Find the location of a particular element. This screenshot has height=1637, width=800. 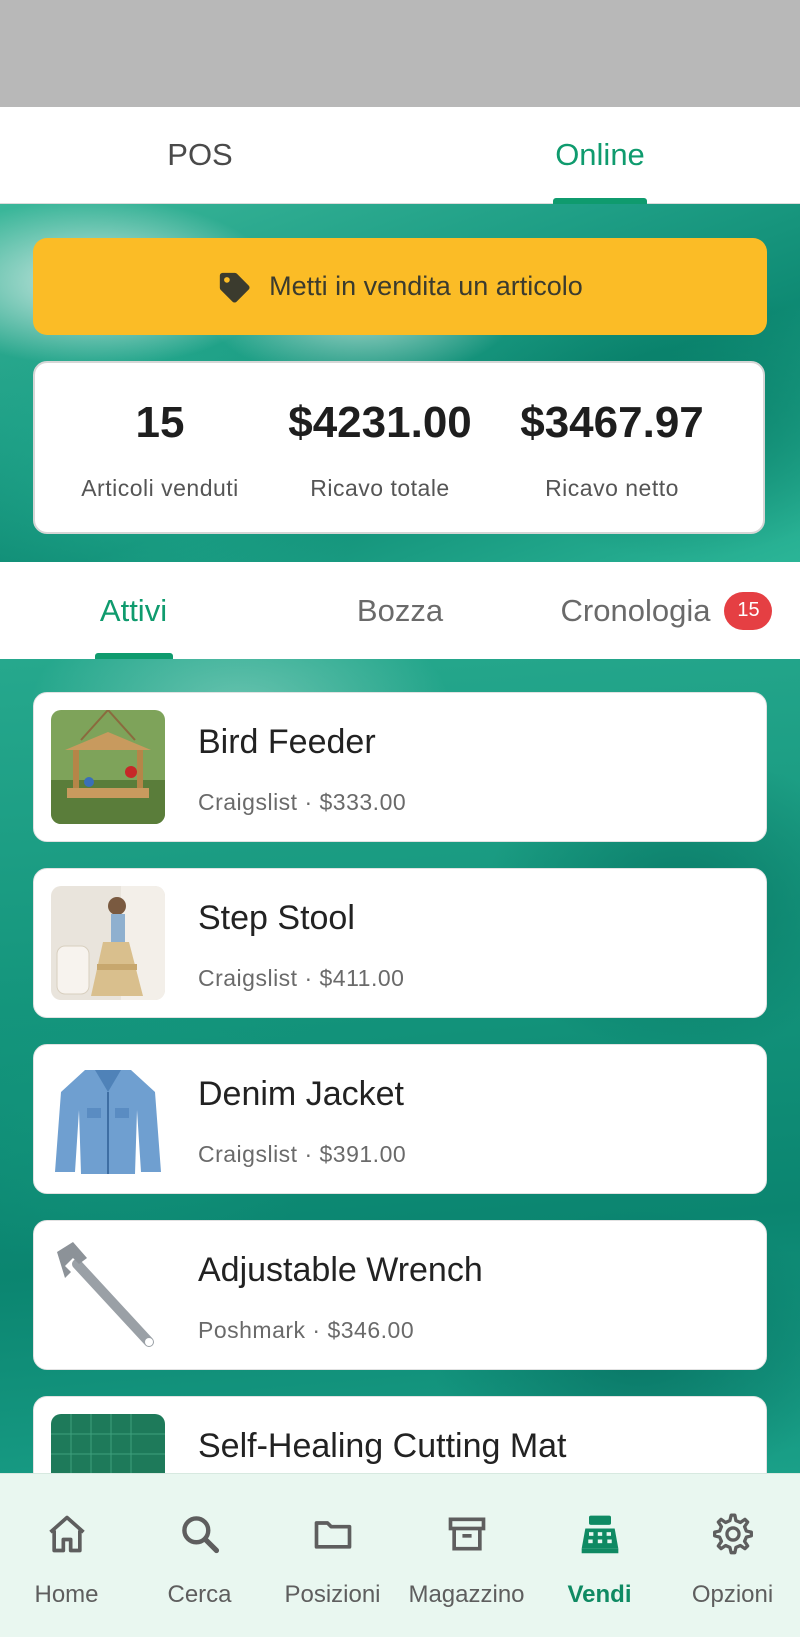

listing-tab-bar: Attivi Bozza Cronologia 15 is located at coordinates (400, 610).